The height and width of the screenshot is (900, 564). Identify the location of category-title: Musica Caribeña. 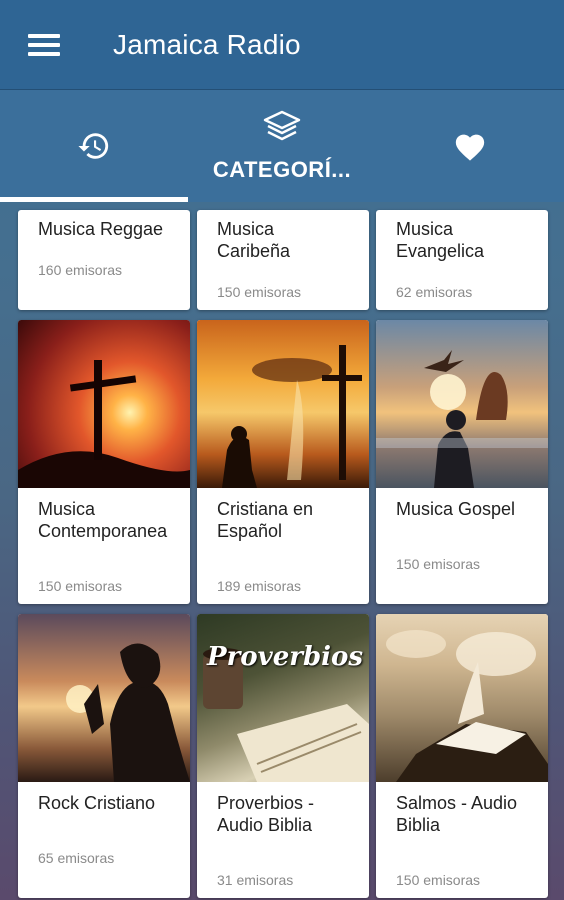
(254, 240).